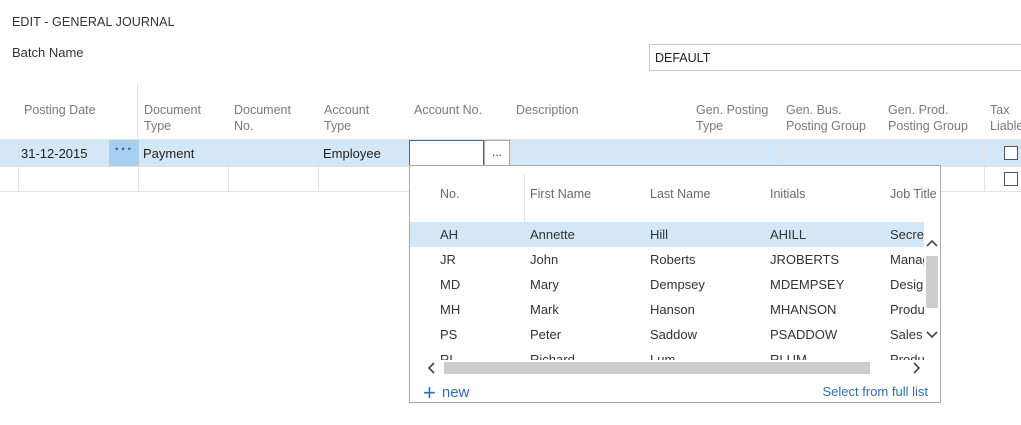 This screenshot has width=1021, height=425. I want to click on lookup-cell-initials: MHANSON, so click(803, 309).